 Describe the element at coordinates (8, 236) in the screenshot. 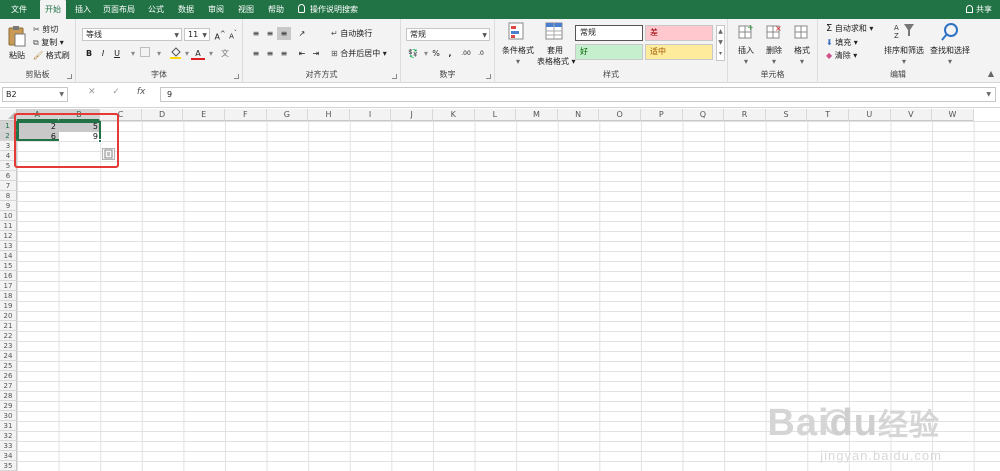

I see `row-header-12: 12` at that location.